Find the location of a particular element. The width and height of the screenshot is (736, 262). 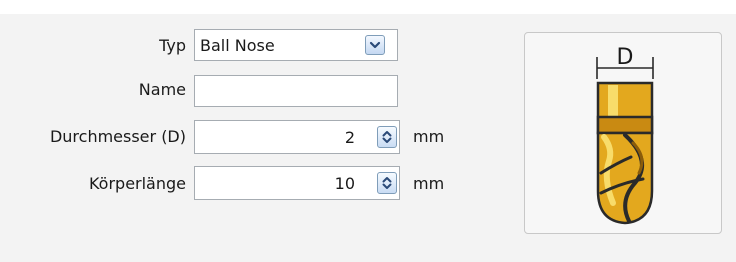

type-label: Typ is located at coordinates (172, 45).